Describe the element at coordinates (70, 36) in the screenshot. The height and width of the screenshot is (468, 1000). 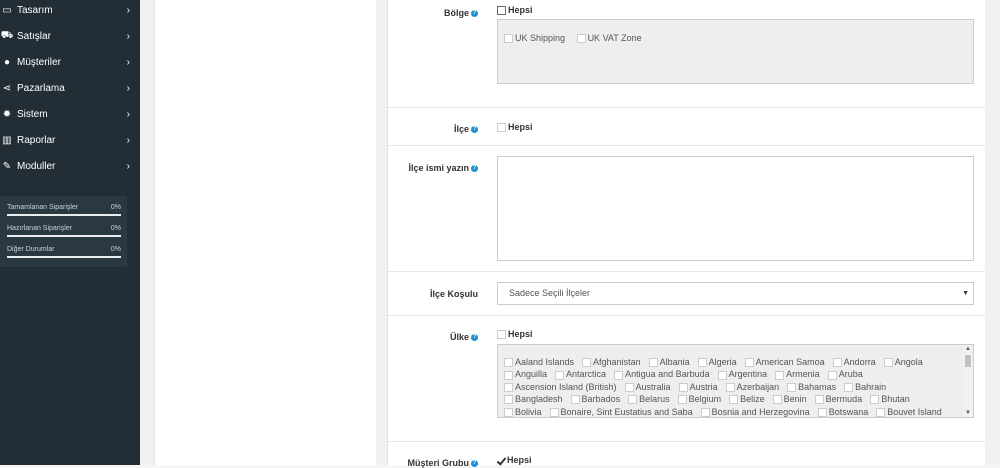
I see `sidebar-item-2: ⛟ Satışlar ›` at that location.